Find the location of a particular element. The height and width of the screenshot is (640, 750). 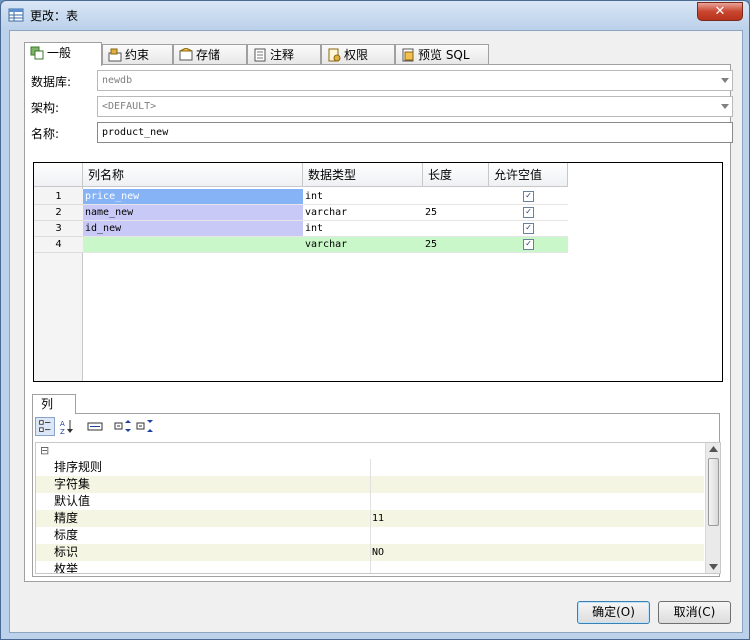

cell-column-name: name_new is located at coordinates (193, 213).